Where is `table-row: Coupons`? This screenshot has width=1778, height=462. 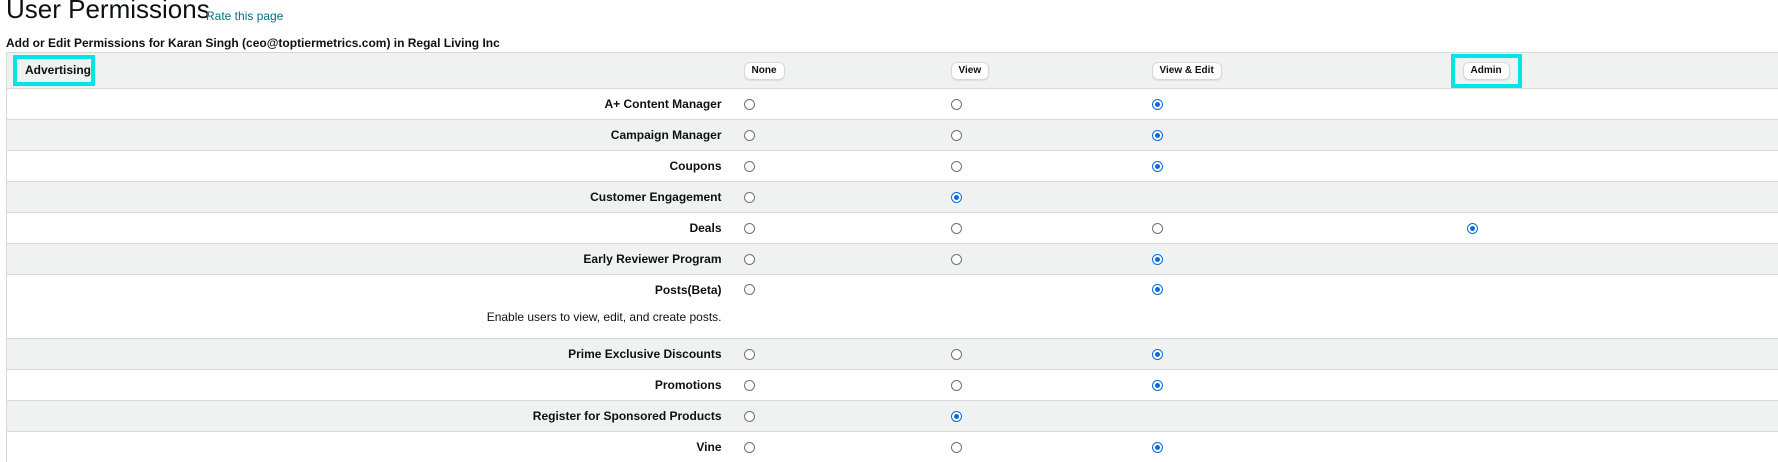
table-row: Coupons is located at coordinates (892, 166).